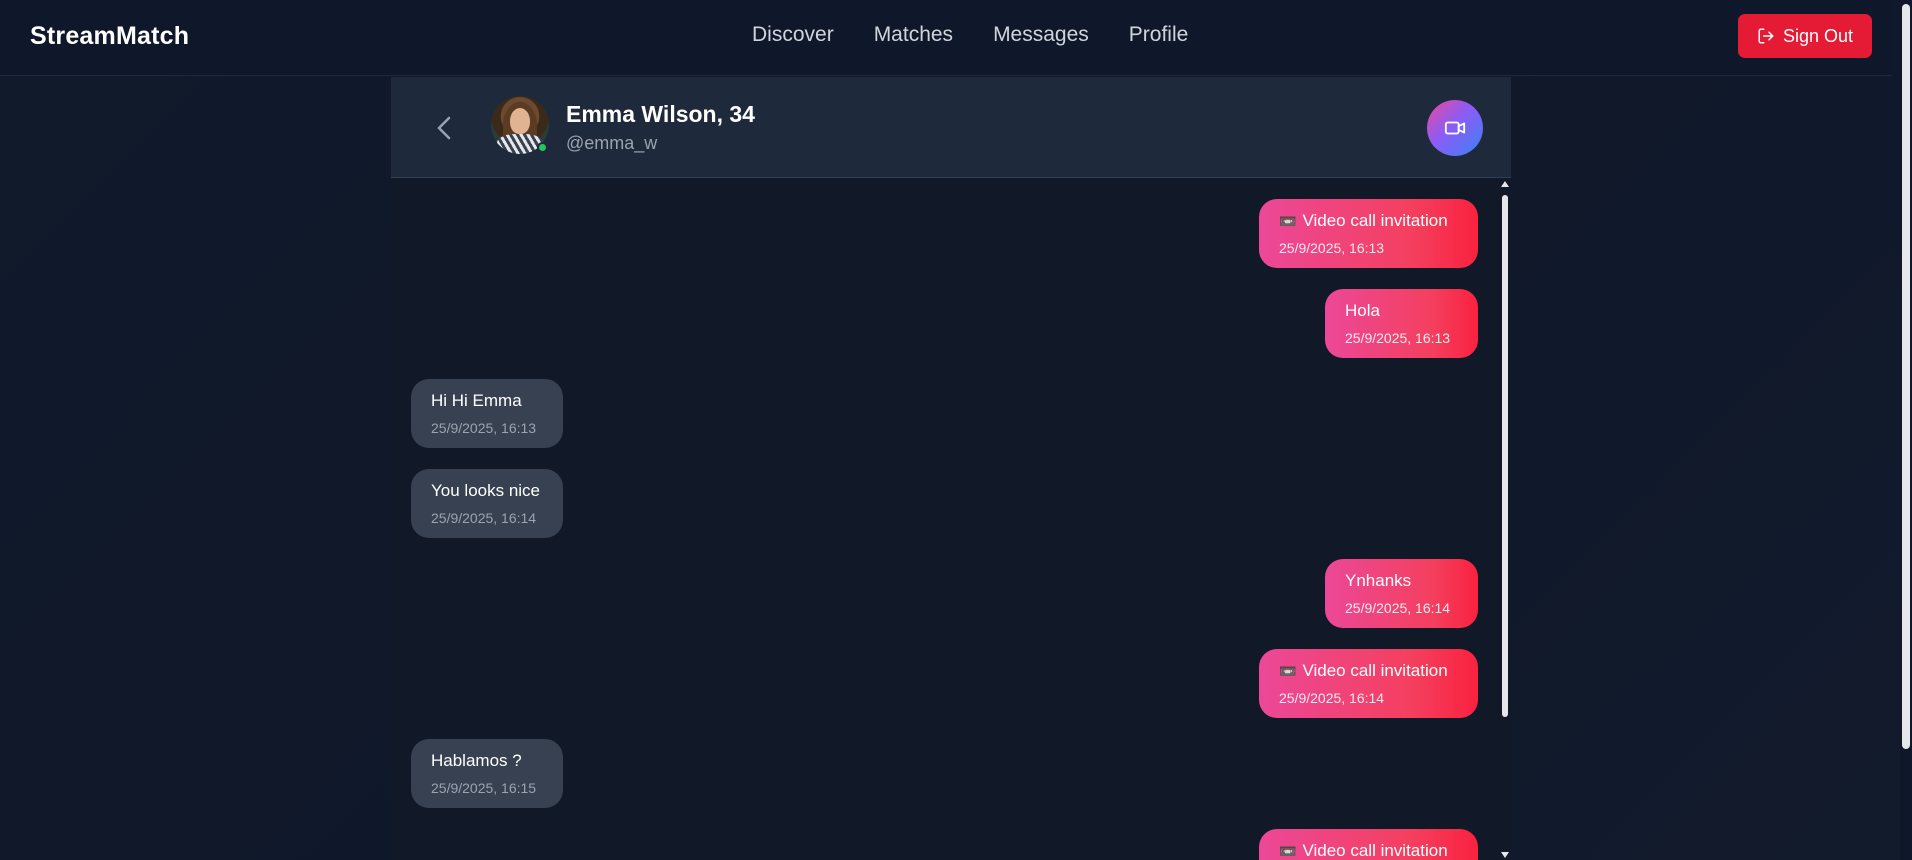 Image resolution: width=1912 pixels, height=860 pixels. Describe the element at coordinates (660, 114) in the screenshot. I see `chat-contact-name: Emma Wilson, 34` at that location.